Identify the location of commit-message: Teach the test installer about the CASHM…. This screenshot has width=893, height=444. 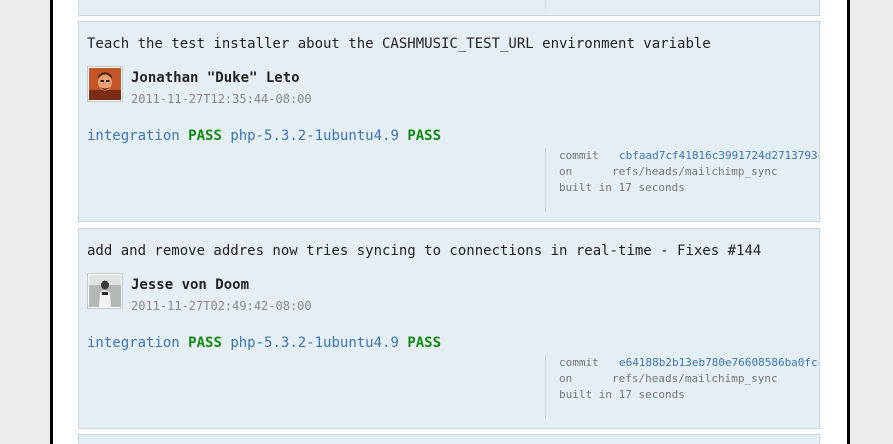
(399, 44).